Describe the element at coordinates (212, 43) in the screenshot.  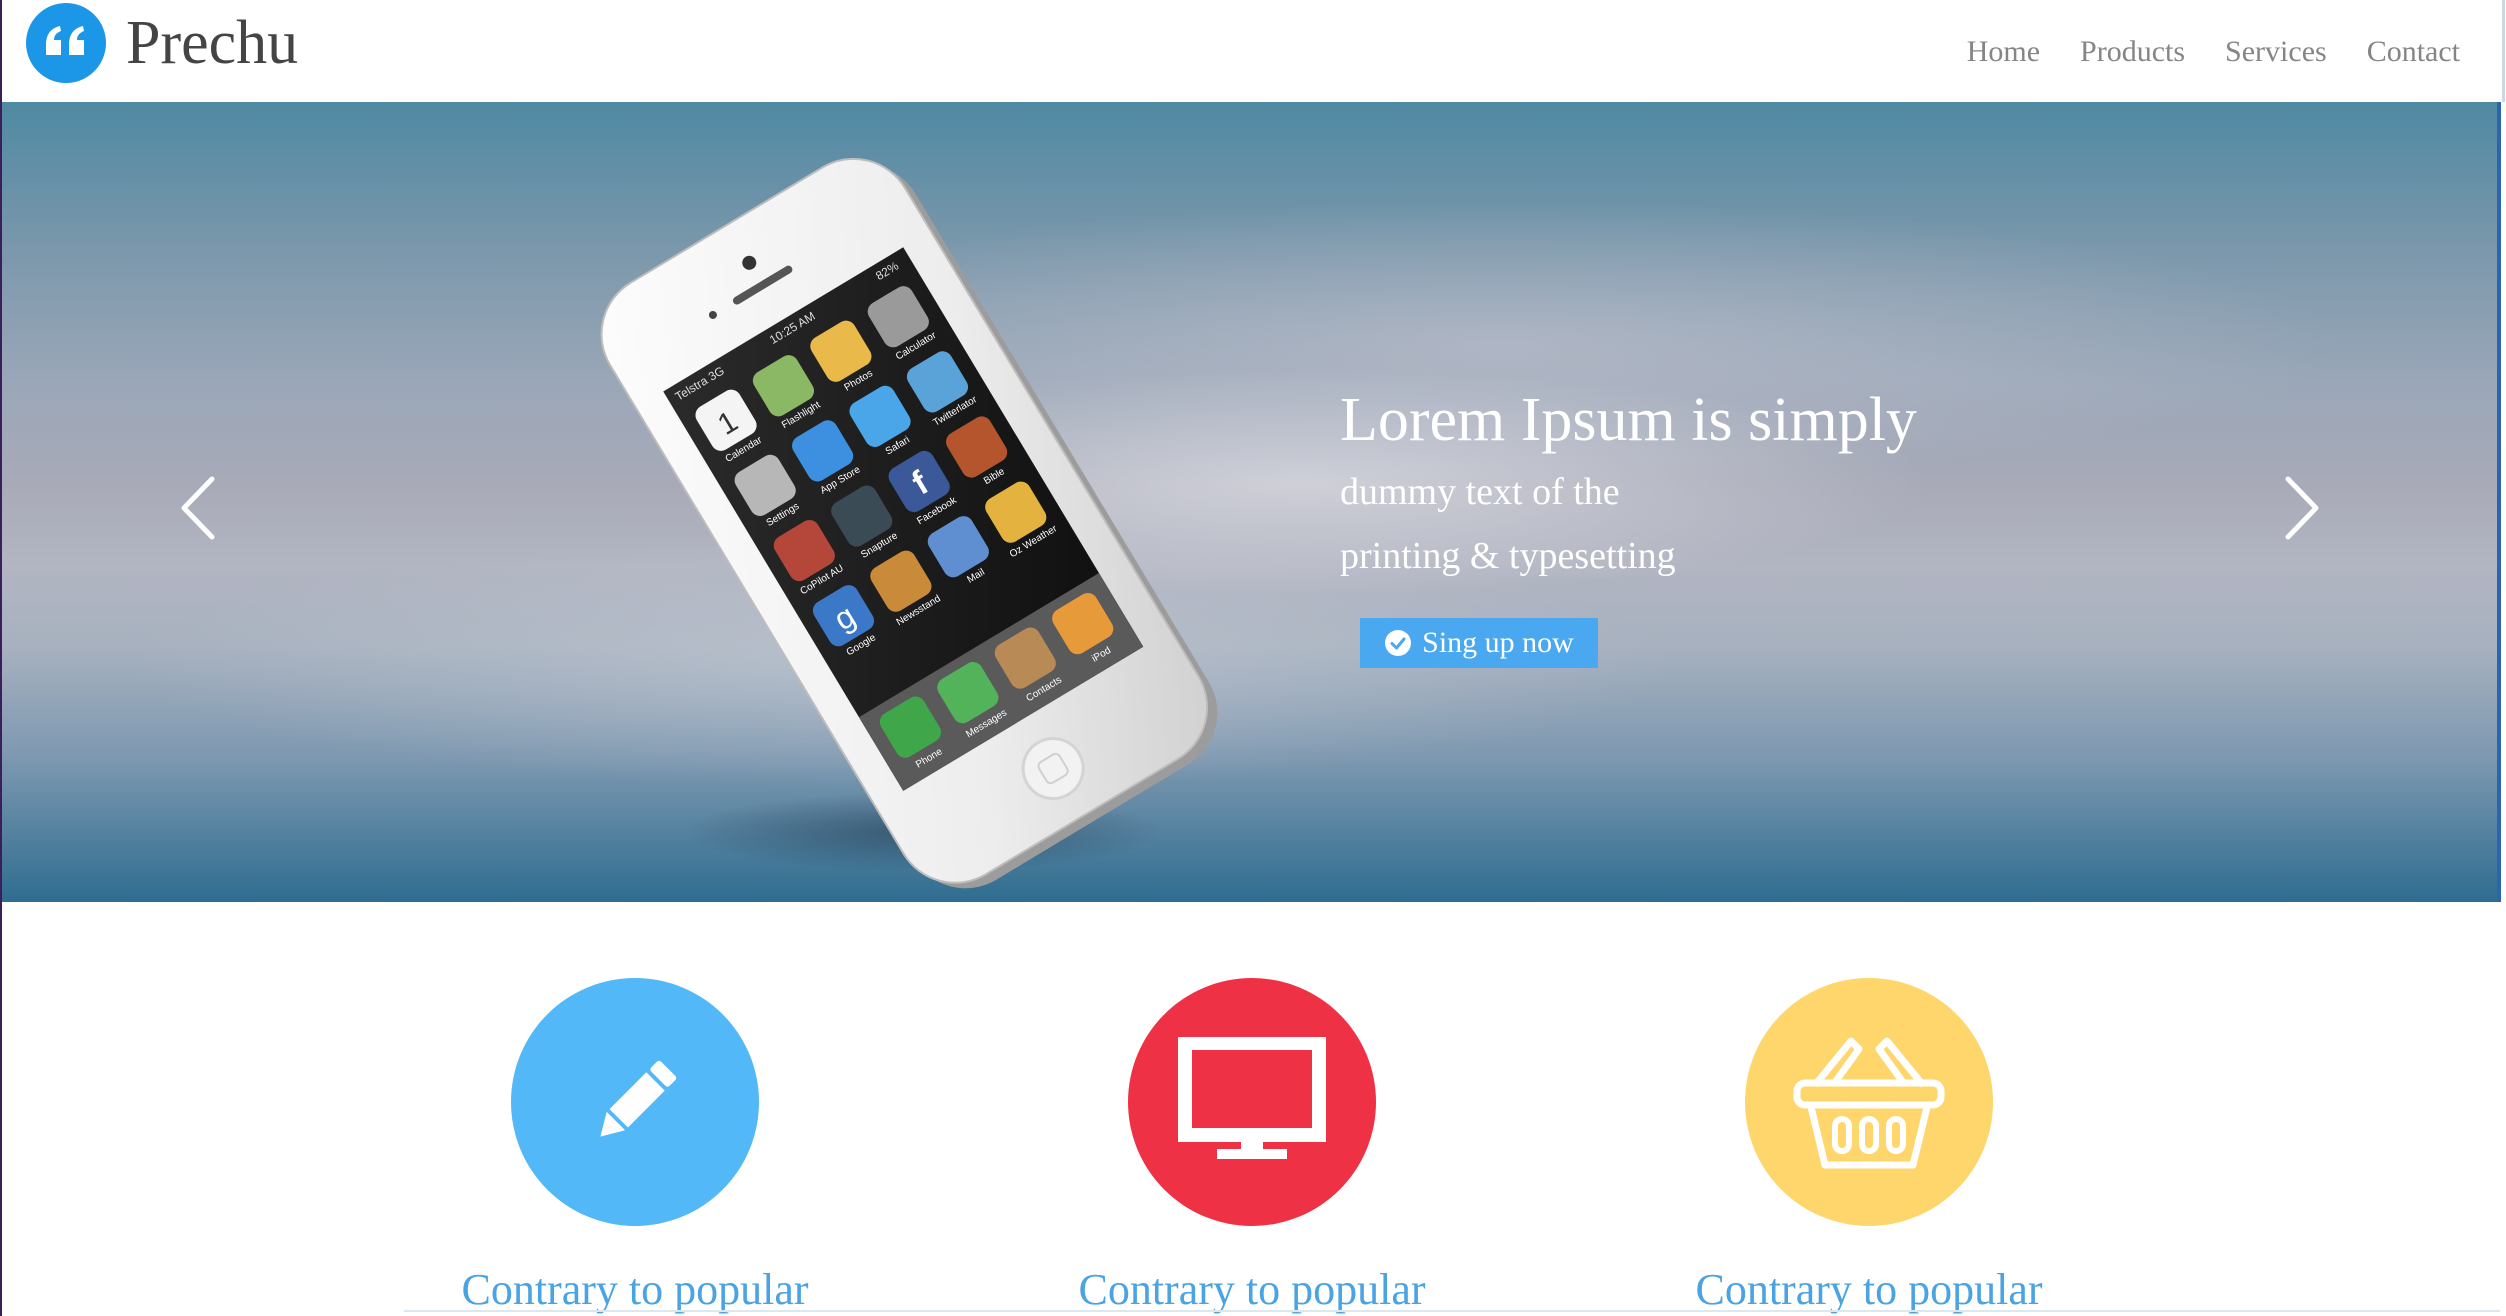
I see `brand-name: Prechu` at that location.